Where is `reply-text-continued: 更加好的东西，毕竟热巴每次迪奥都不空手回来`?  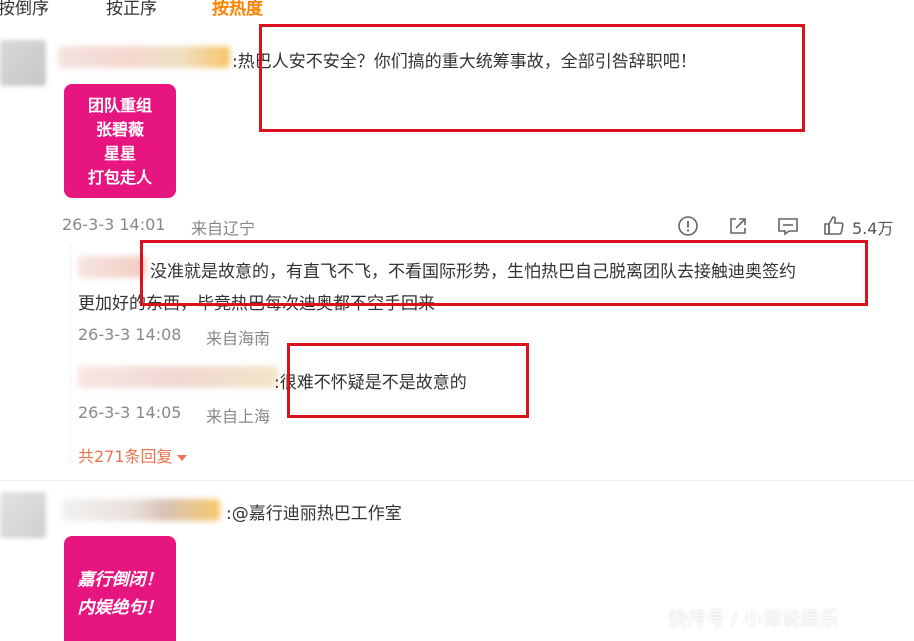
reply-text-continued: 更加好的东西，毕竟热巴每次迪奥都不空手回来 is located at coordinates (256, 304).